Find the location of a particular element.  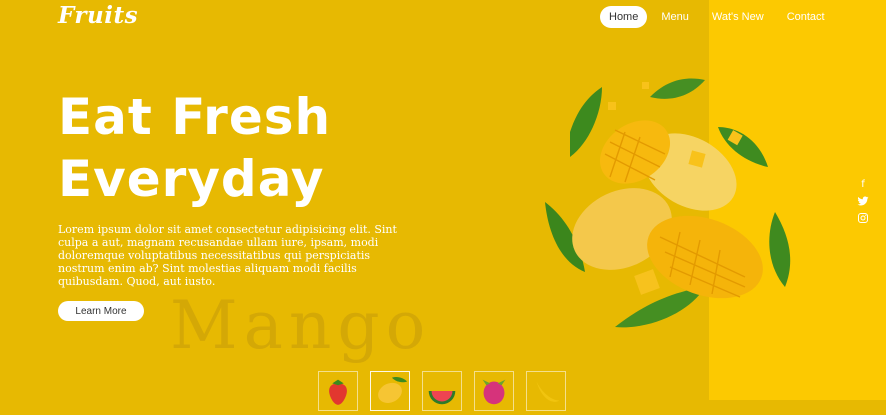

thumbnail-dragon-fruit is located at coordinates (494, 391).